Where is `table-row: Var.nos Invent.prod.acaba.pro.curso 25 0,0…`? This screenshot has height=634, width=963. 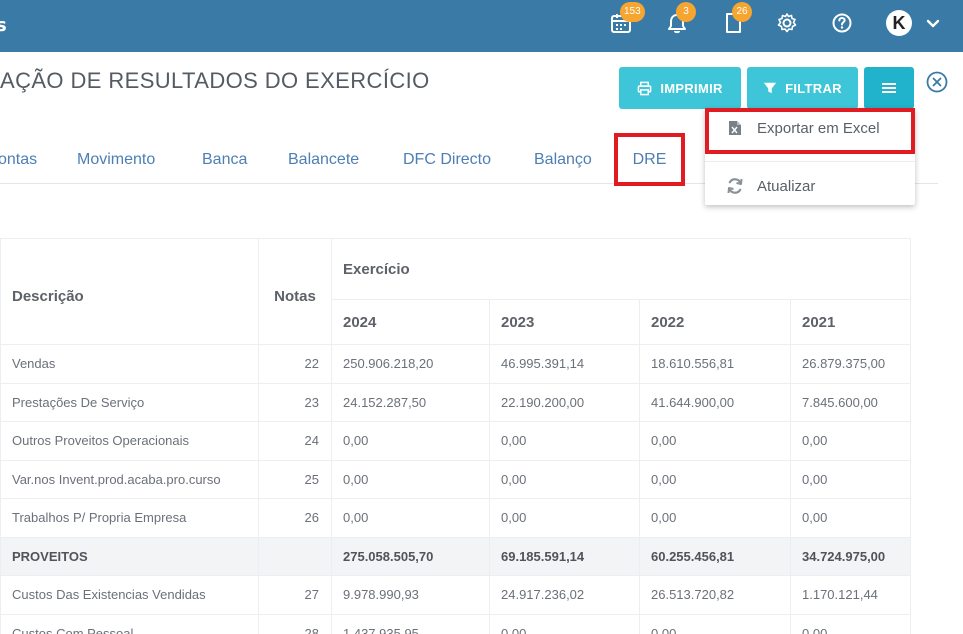
table-row: Var.nos Invent.prod.acaba.pro.curso 25 0,0… is located at coordinates (456, 479).